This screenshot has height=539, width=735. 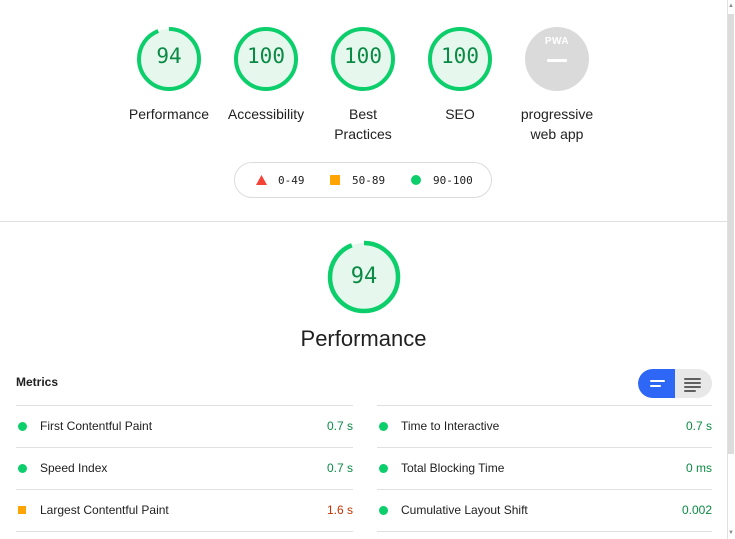 I want to click on gauge-label: Performance, so click(x=169, y=114).